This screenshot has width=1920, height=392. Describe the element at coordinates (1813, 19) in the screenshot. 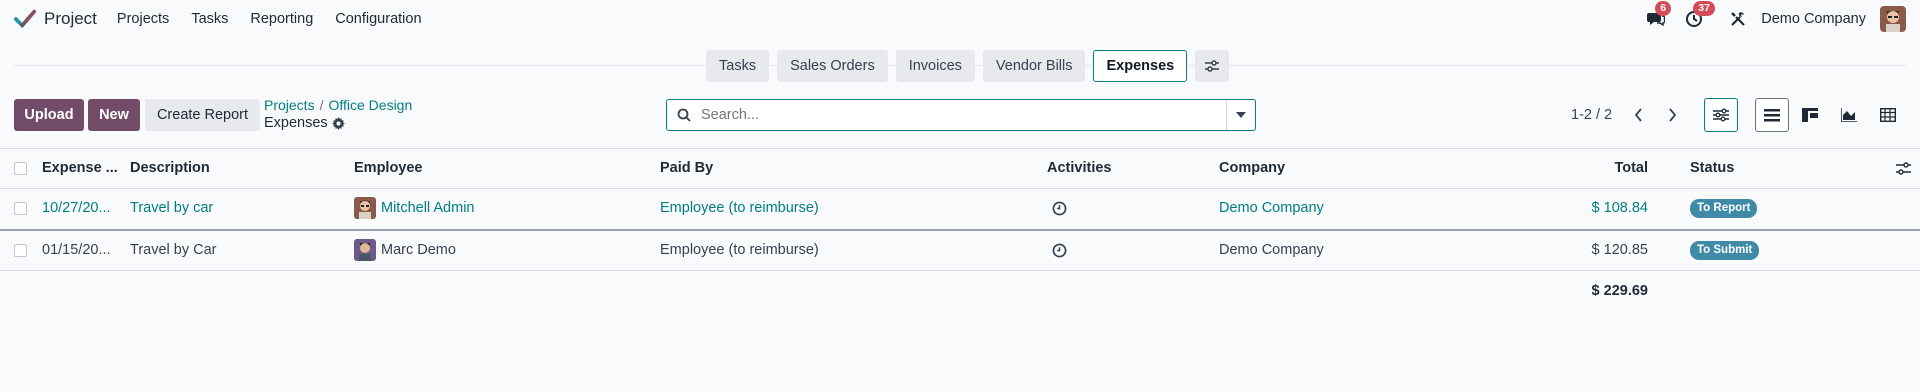

I see `company-switcher: Demo Company` at that location.